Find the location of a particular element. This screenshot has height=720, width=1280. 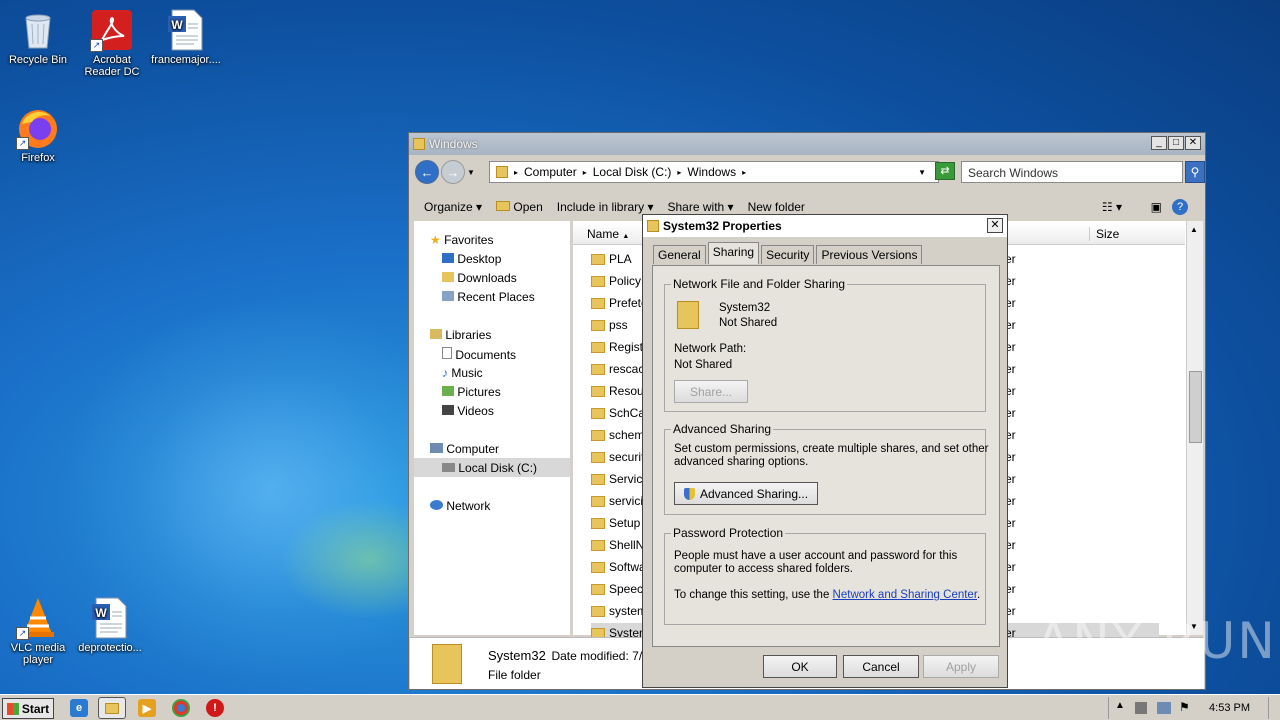

desktop-icon-recycle-bin: Recycle Bin is located at coordinates (38, 37).